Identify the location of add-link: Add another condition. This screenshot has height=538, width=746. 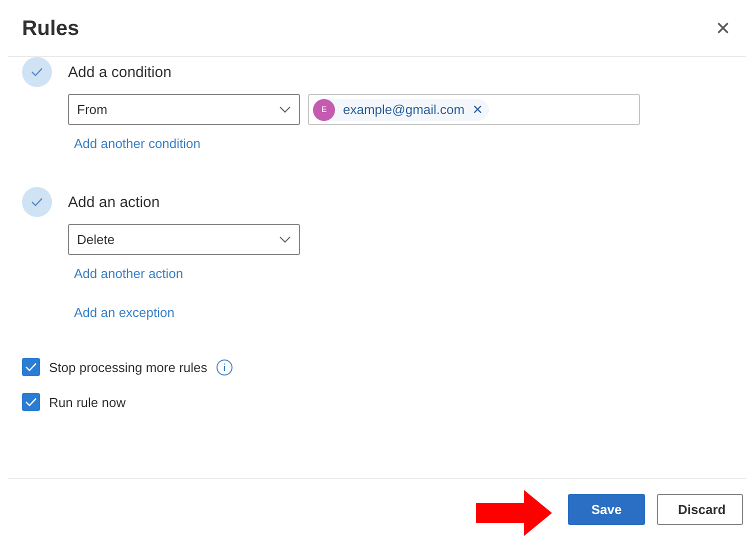
(137, 143).